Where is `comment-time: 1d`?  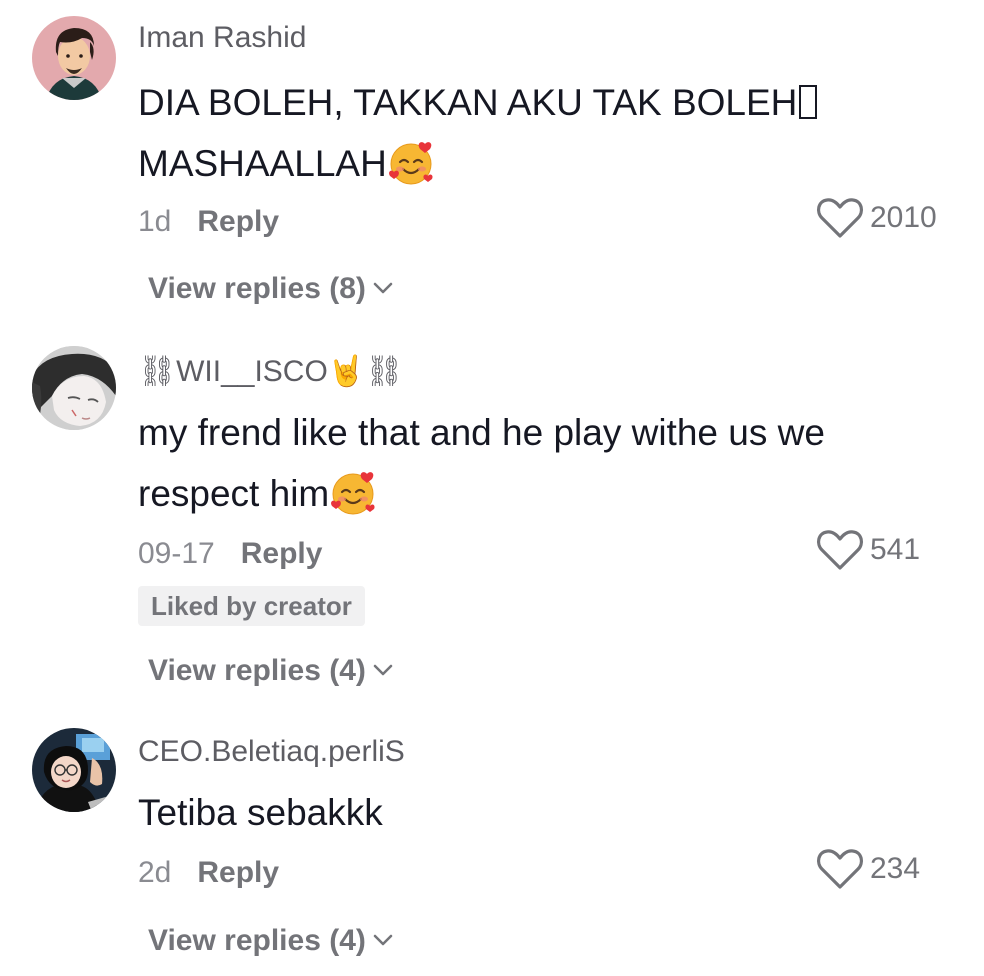 comment-time: 1d is located at coordinates (155, 221).